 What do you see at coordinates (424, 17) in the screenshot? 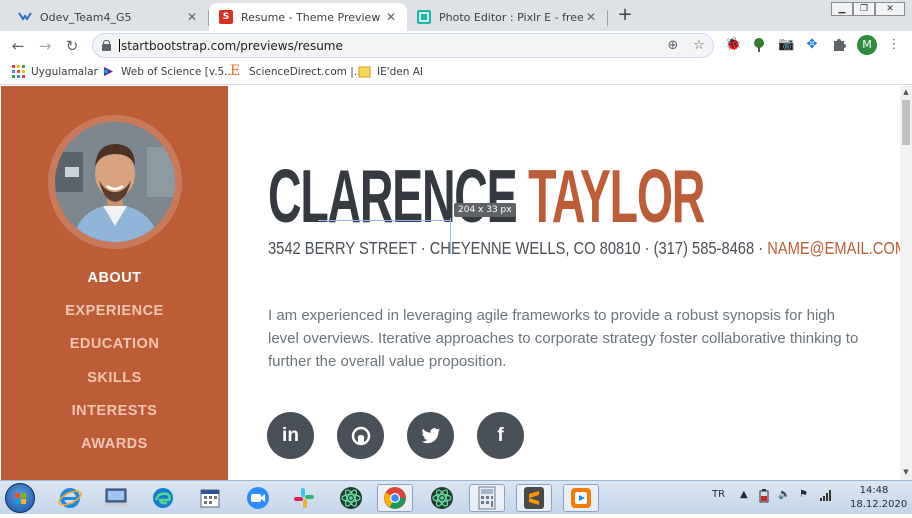
I see `pixlr-favicon-icon` at bounding box center [424, 17].